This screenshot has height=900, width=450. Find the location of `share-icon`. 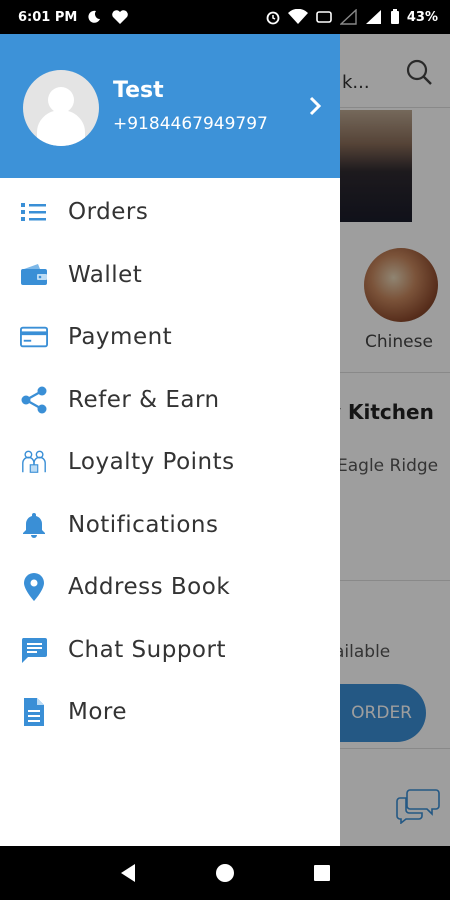

share-icon is located at coordinates (34, 400).